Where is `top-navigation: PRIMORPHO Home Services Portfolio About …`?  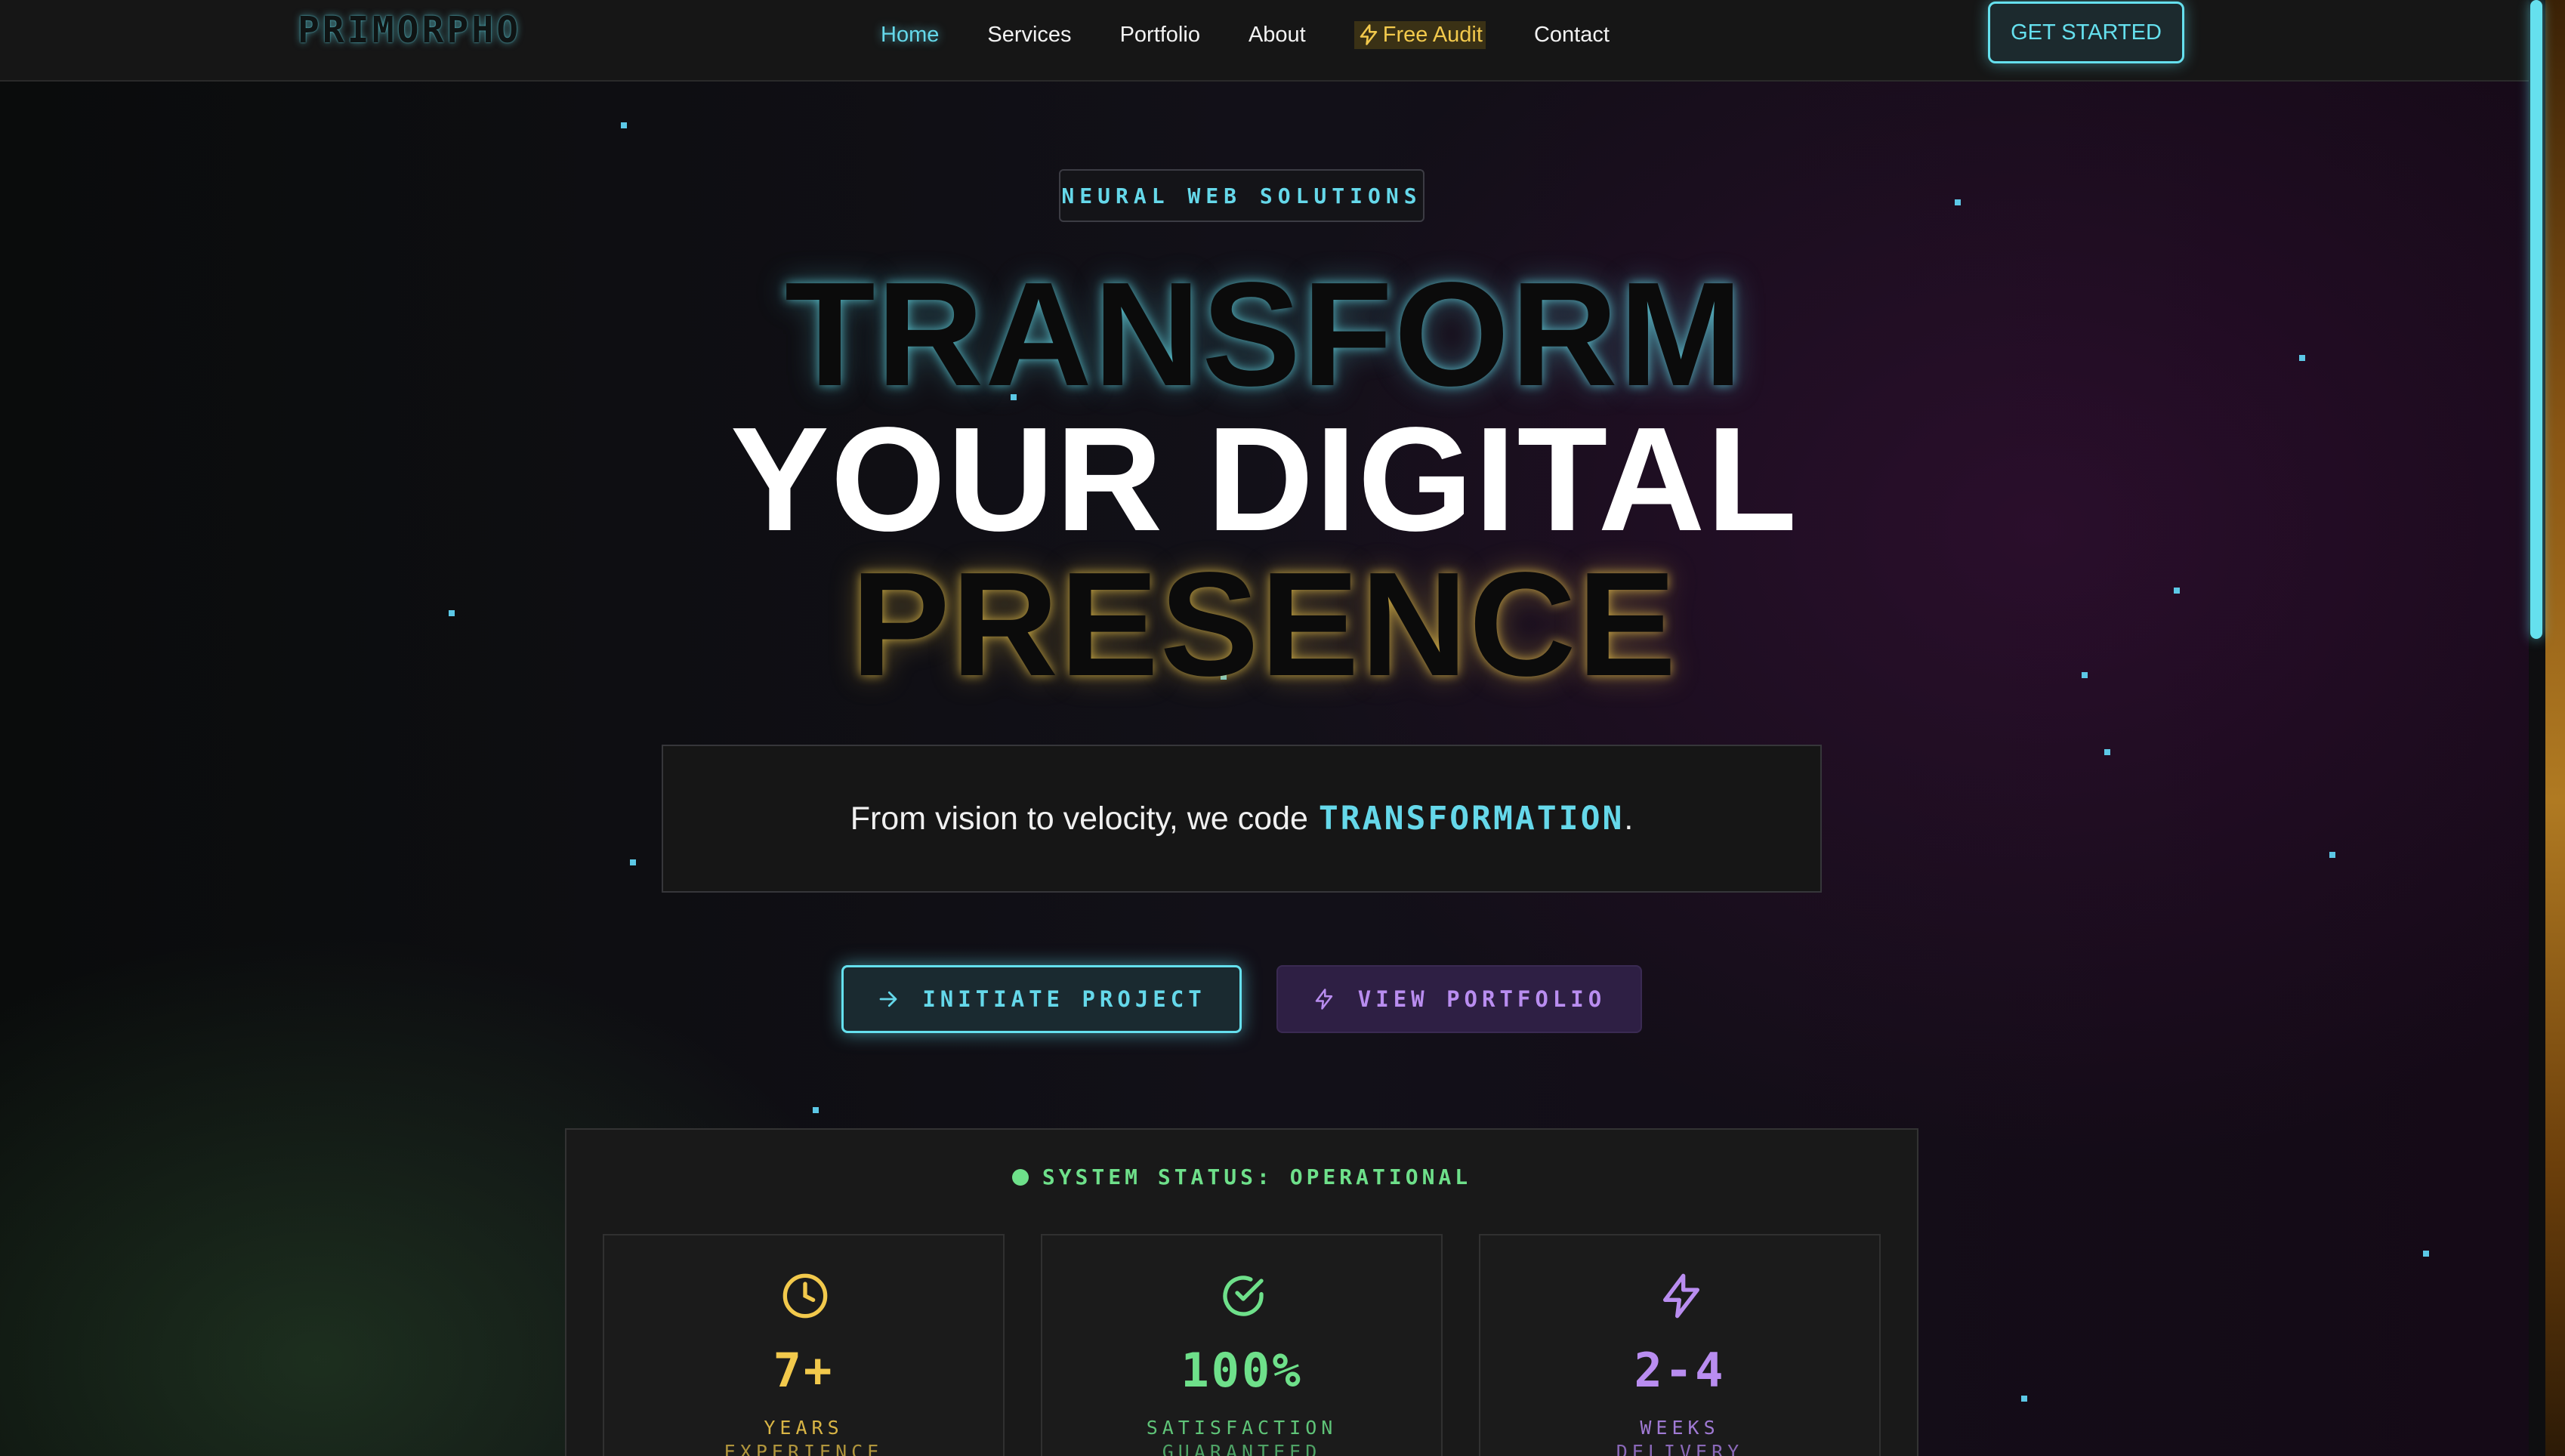
top-navigation: PRIMORPHO Home Services Portfolio About … is located at coordinates (1264, 41).